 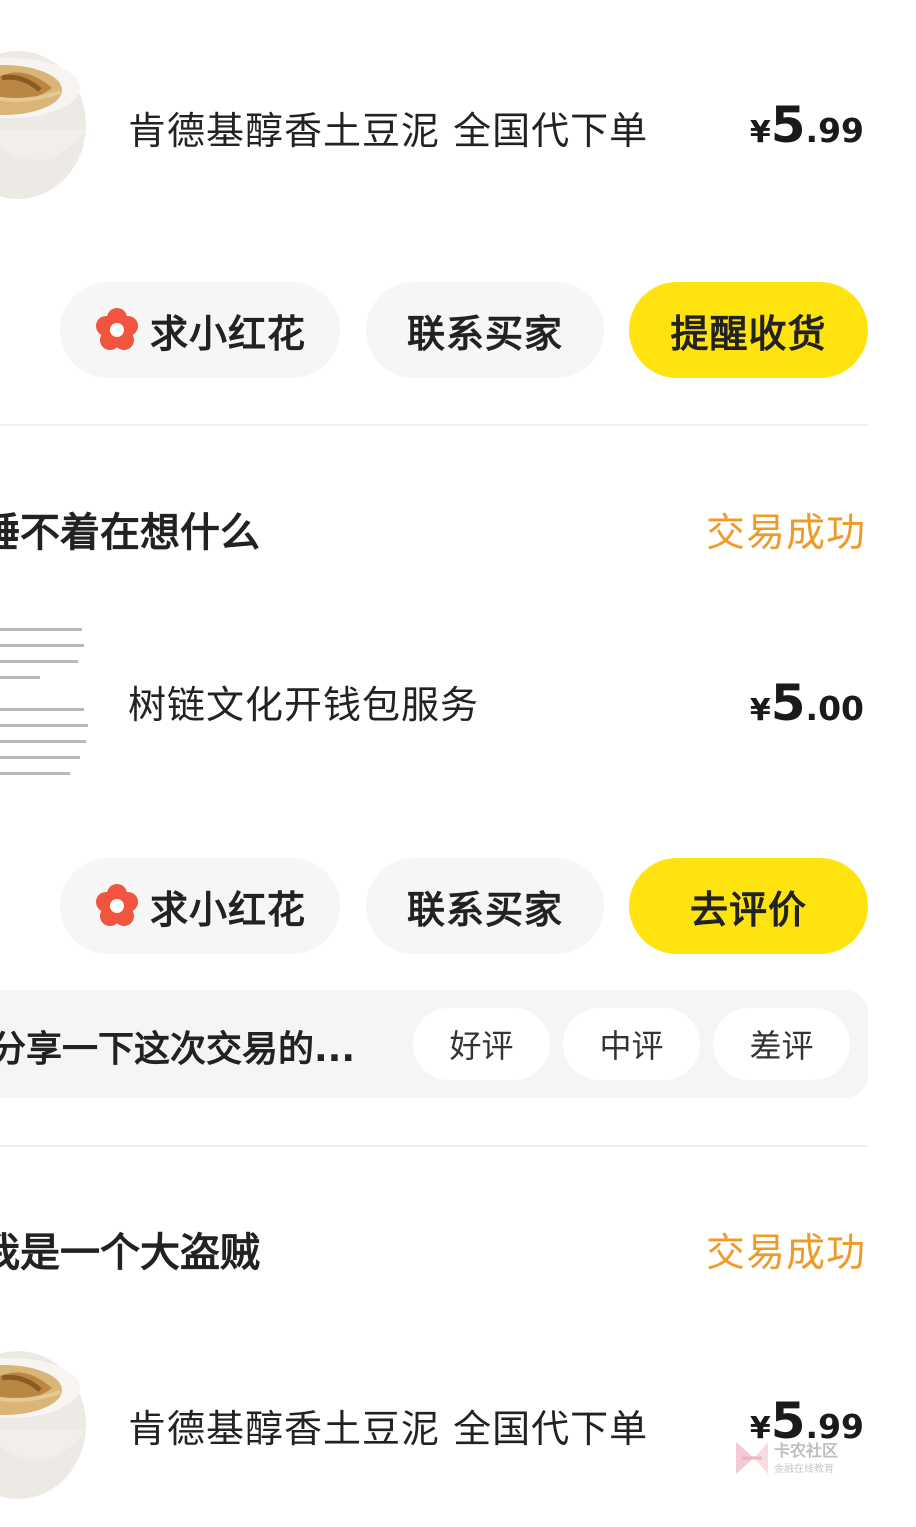 What do you see at coordinates (806, 703) in the screenshot?
I see `product-price: ¥5.00` at bounding box center [806, 703].